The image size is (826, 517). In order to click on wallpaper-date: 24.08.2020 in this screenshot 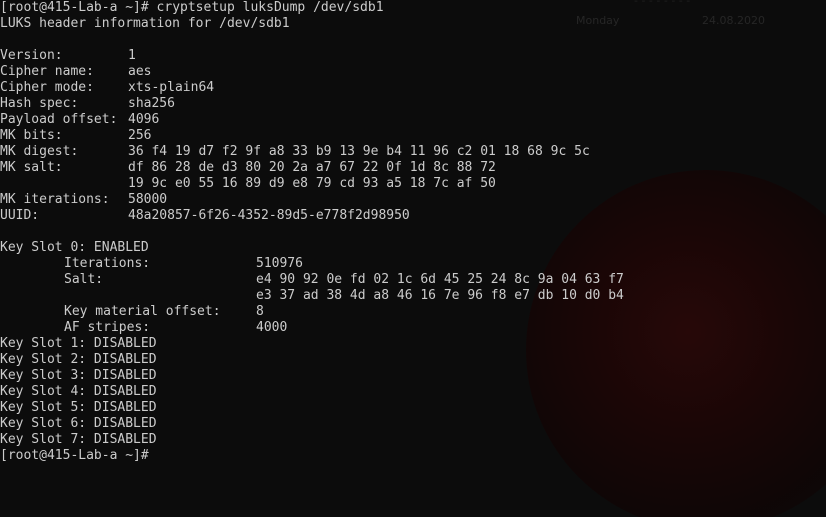, I will do `click(733, 20)`.